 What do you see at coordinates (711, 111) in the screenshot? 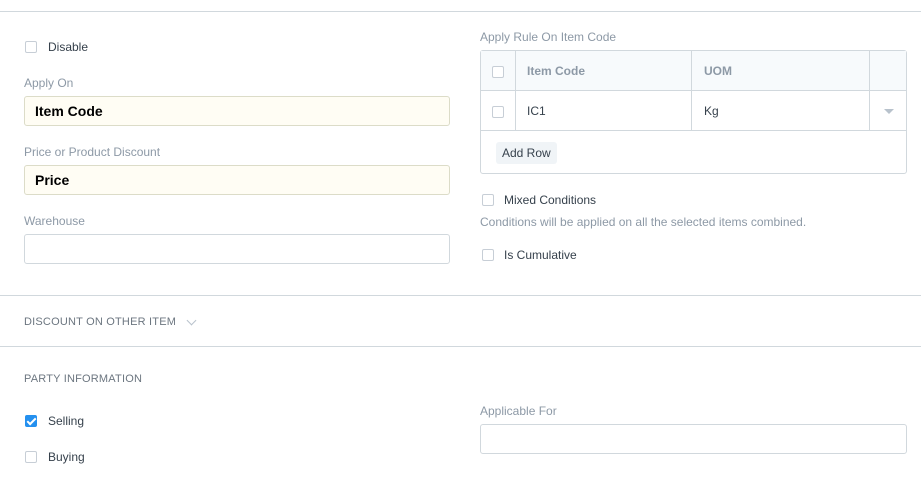
I see `row-uom: Kg` at bounding box center [711, 111].